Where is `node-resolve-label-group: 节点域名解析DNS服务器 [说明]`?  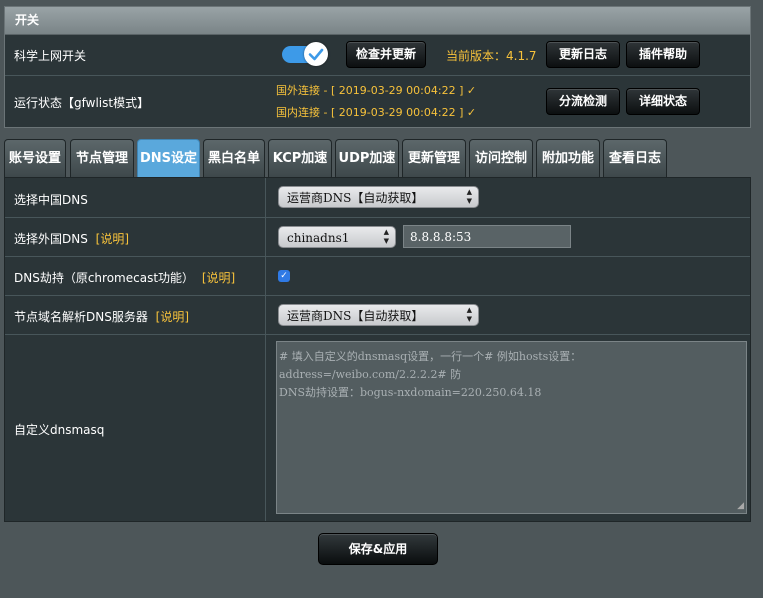
node-resolve-label-group: 节点域名解析DNS服务器 [说明] is located at coordinates (101, 316).